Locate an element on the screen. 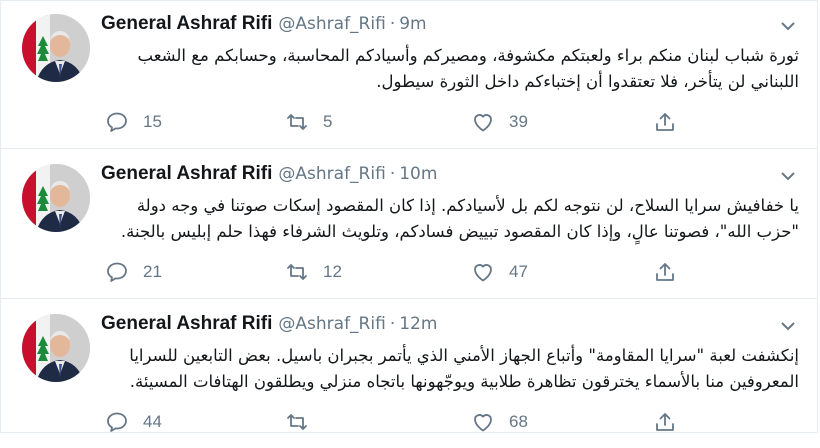 The height and width of the screenshot is (448, 820). tweet-actions: 21 12 47 is located at coordinates (401, 274).